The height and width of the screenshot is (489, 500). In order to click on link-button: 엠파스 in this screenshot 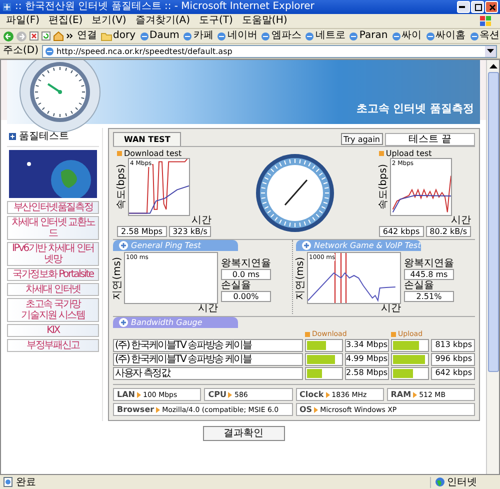, I will do `click(281, 36)`.